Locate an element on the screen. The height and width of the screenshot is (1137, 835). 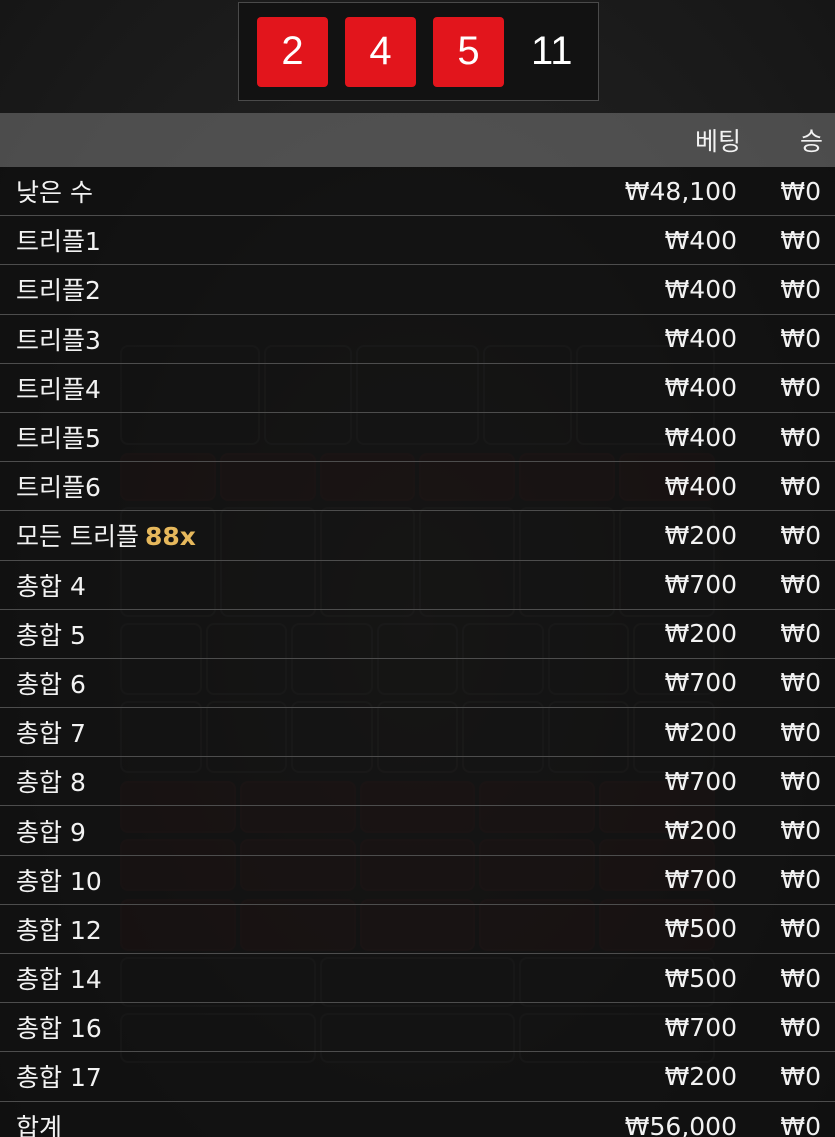
bet-label-text: 총합 6 is located at coordinates (51, 684).